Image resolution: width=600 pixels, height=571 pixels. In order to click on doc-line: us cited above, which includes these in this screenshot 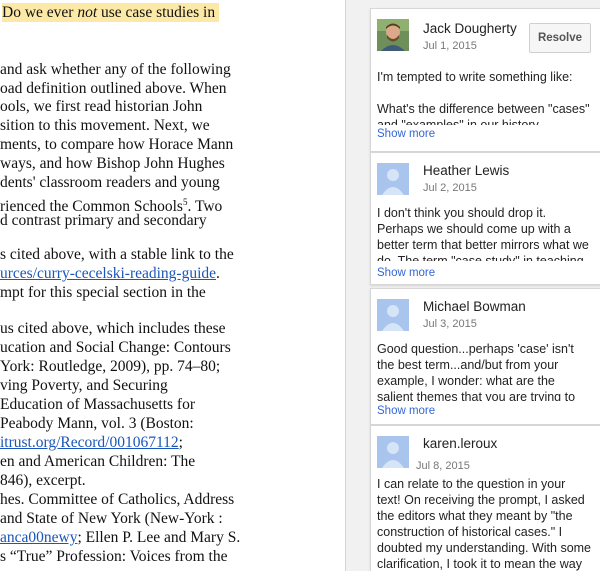, I will do `click(113, 328)`.